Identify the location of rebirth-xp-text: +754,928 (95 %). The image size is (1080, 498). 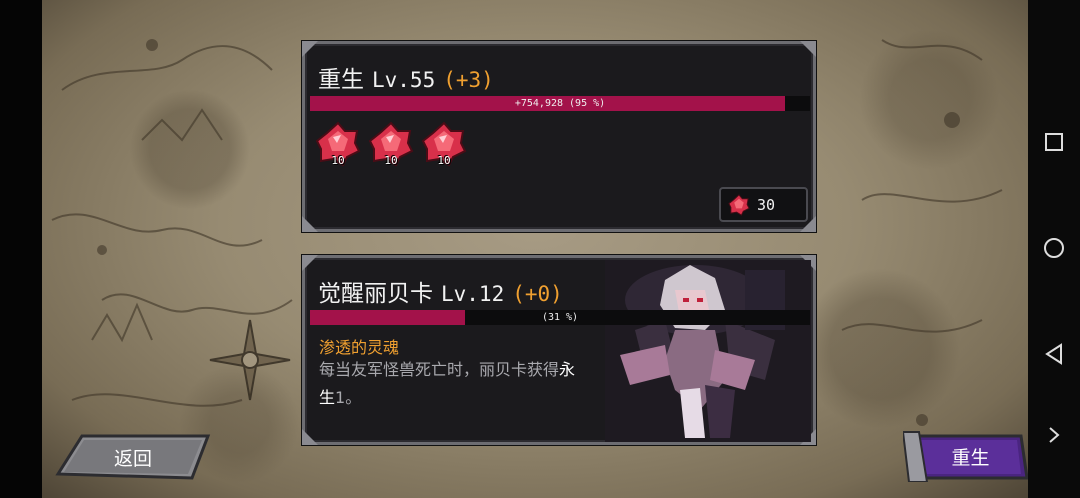
(560, 103).